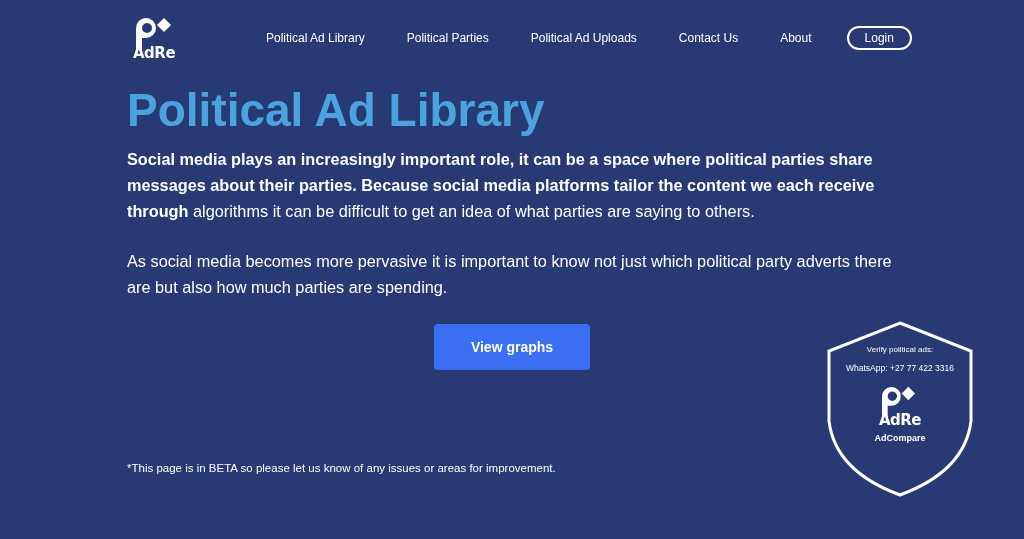 This screenshot has height=539, width=1024. What do you see at coordinates (796, 38) in the screenshot?
I see `nav-link: About` at bounding box center [796, 38].